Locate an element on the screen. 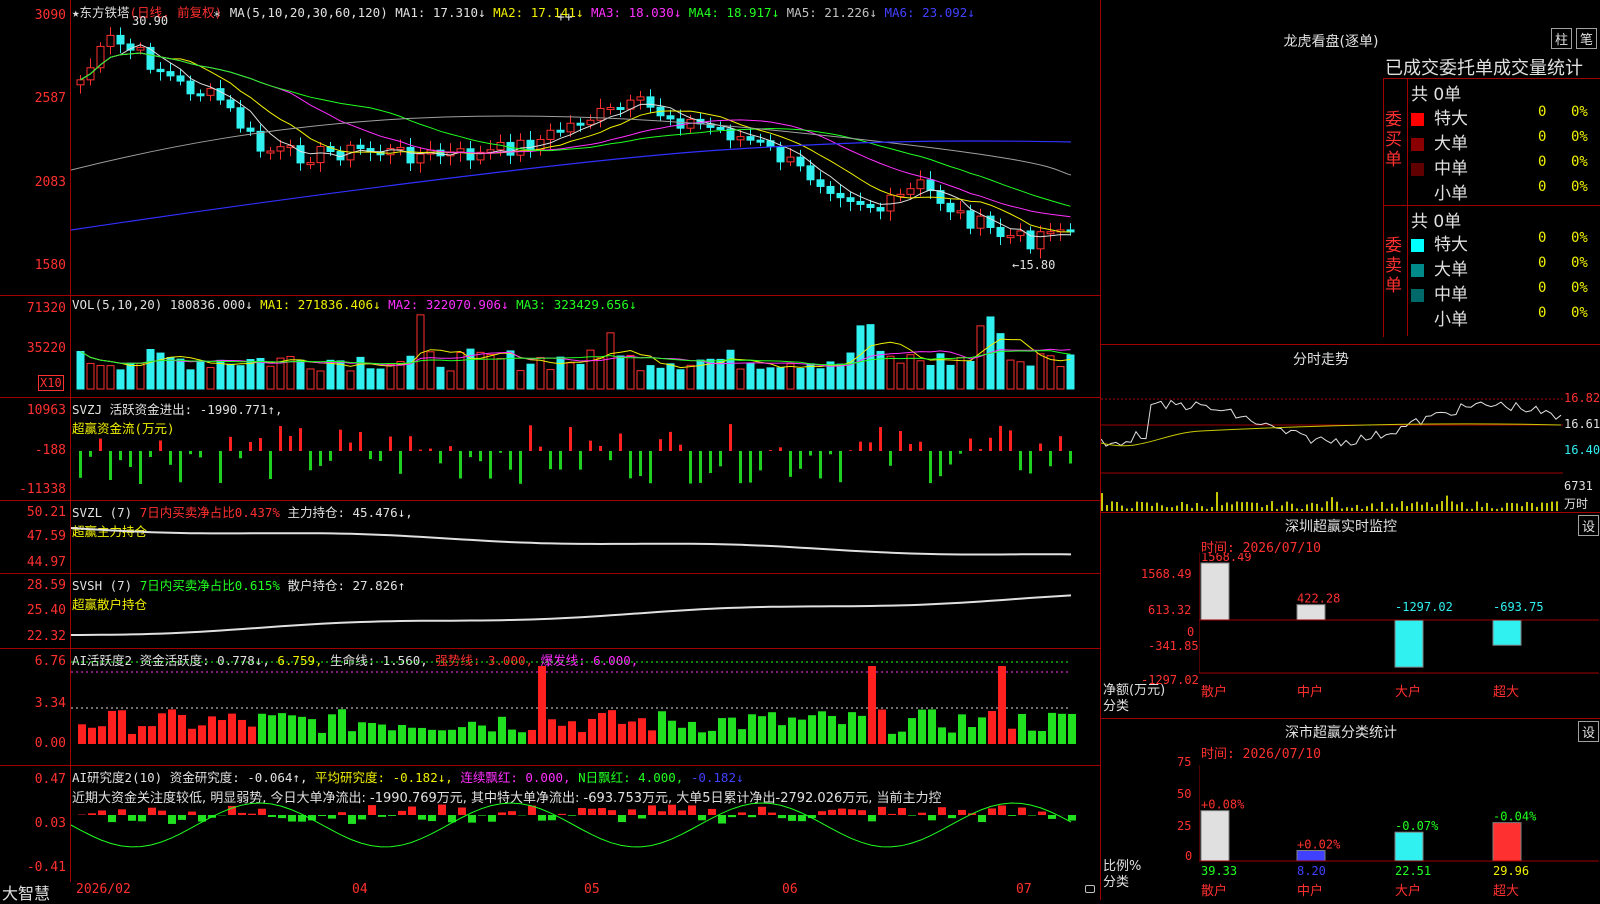 This screenshot has height=904, width=1600. sell-row-label: 小单 is located at coordinates (1451, 320).